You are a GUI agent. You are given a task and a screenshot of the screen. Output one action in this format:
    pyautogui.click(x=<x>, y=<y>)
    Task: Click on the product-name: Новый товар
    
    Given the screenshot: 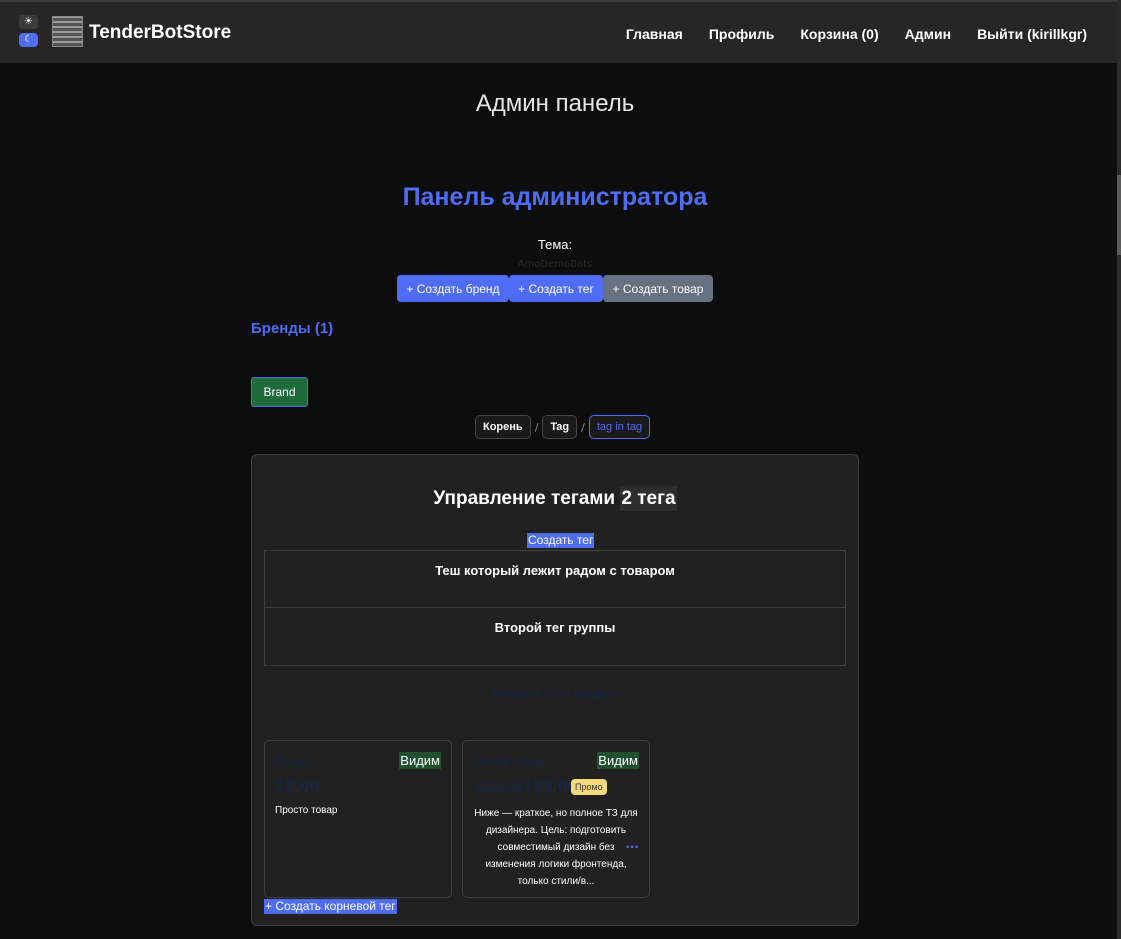 What is the action you would take?
    pyautogui.click(x=509, y=762)
    